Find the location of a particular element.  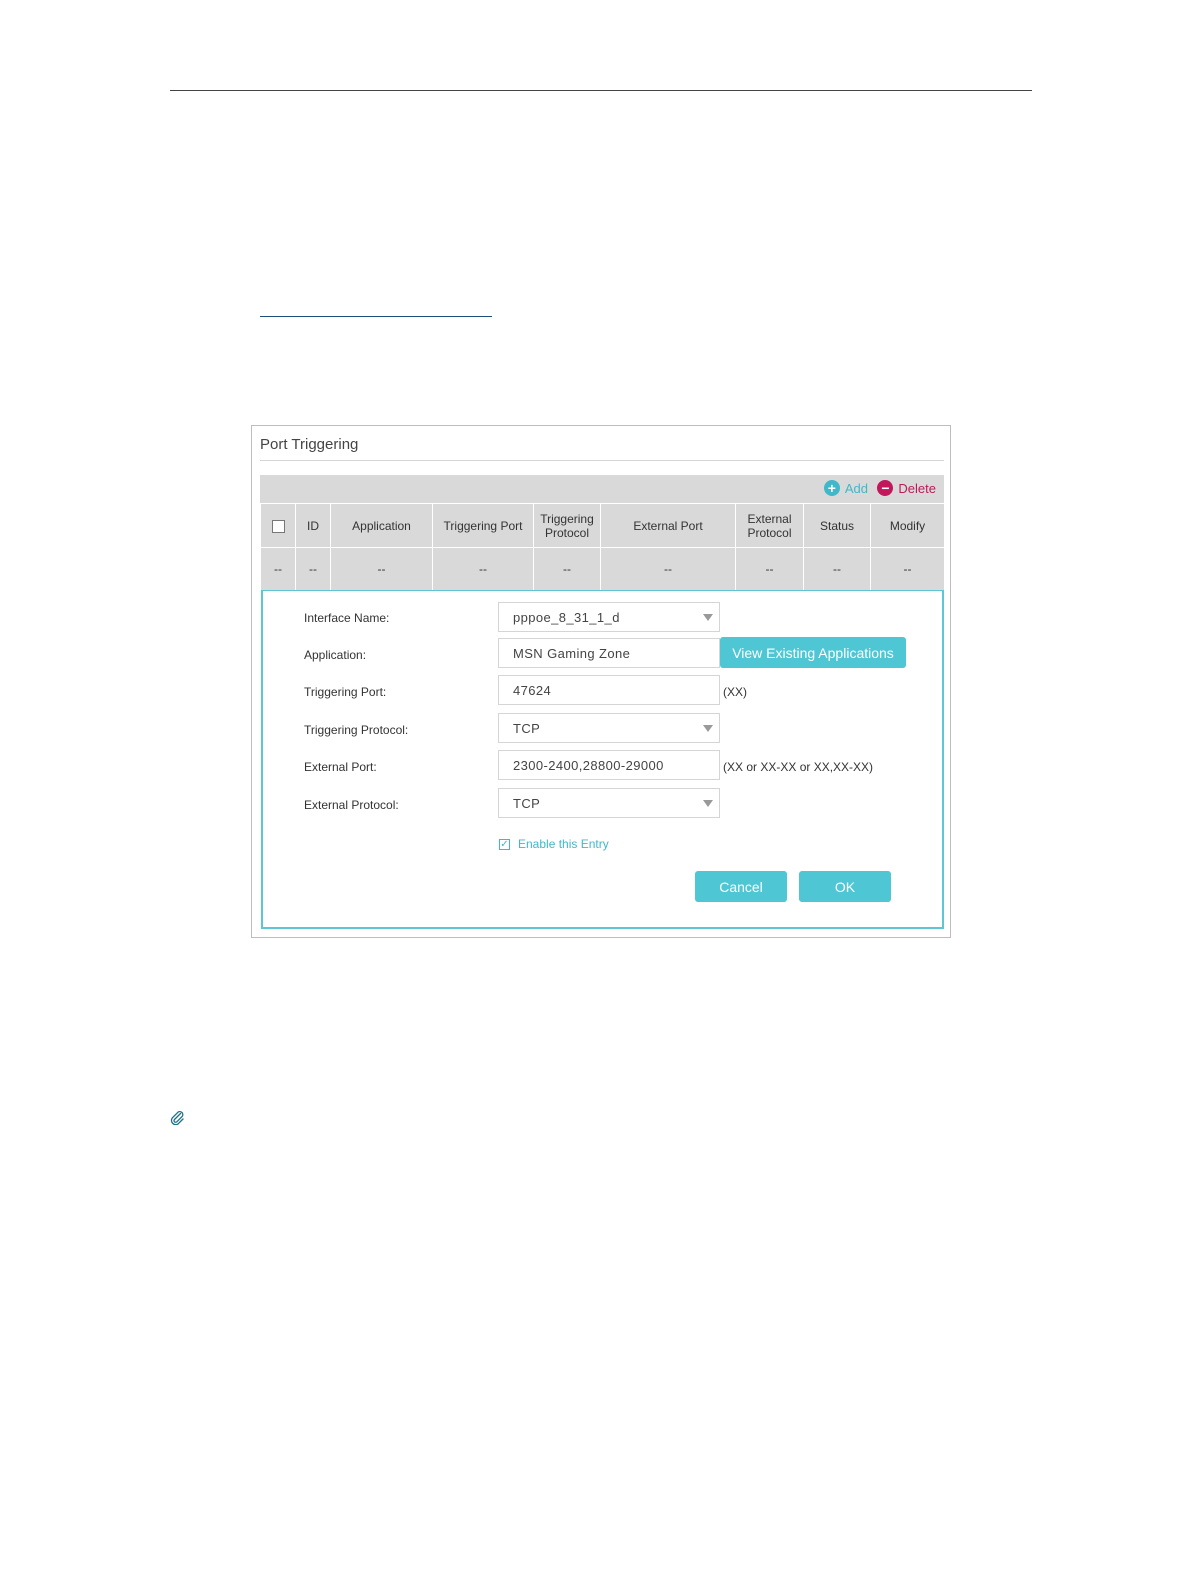

view-existing-applications-button: View Existing Applications is located at coordinates (813, 652).